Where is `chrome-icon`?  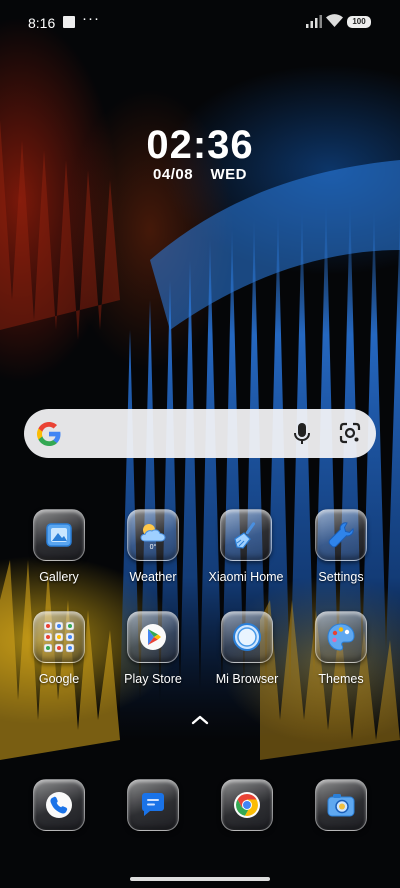 chrome-icon is located at coordinates (247, 805).